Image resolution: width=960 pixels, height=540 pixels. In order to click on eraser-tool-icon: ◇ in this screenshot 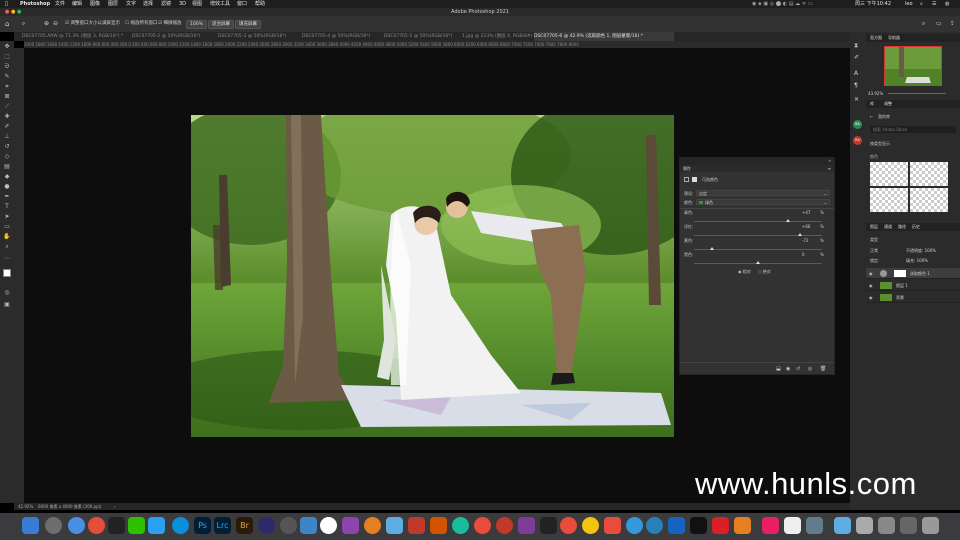, I will do `click(7, 157)`.